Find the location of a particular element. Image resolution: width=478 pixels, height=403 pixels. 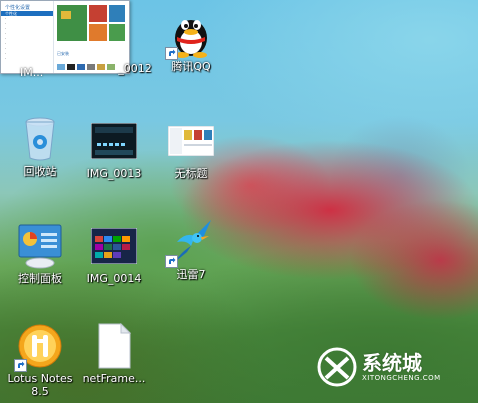

desktop-icon-lotus-notes: Lotus Notes 8.5 is located at coordinates (40, 360).